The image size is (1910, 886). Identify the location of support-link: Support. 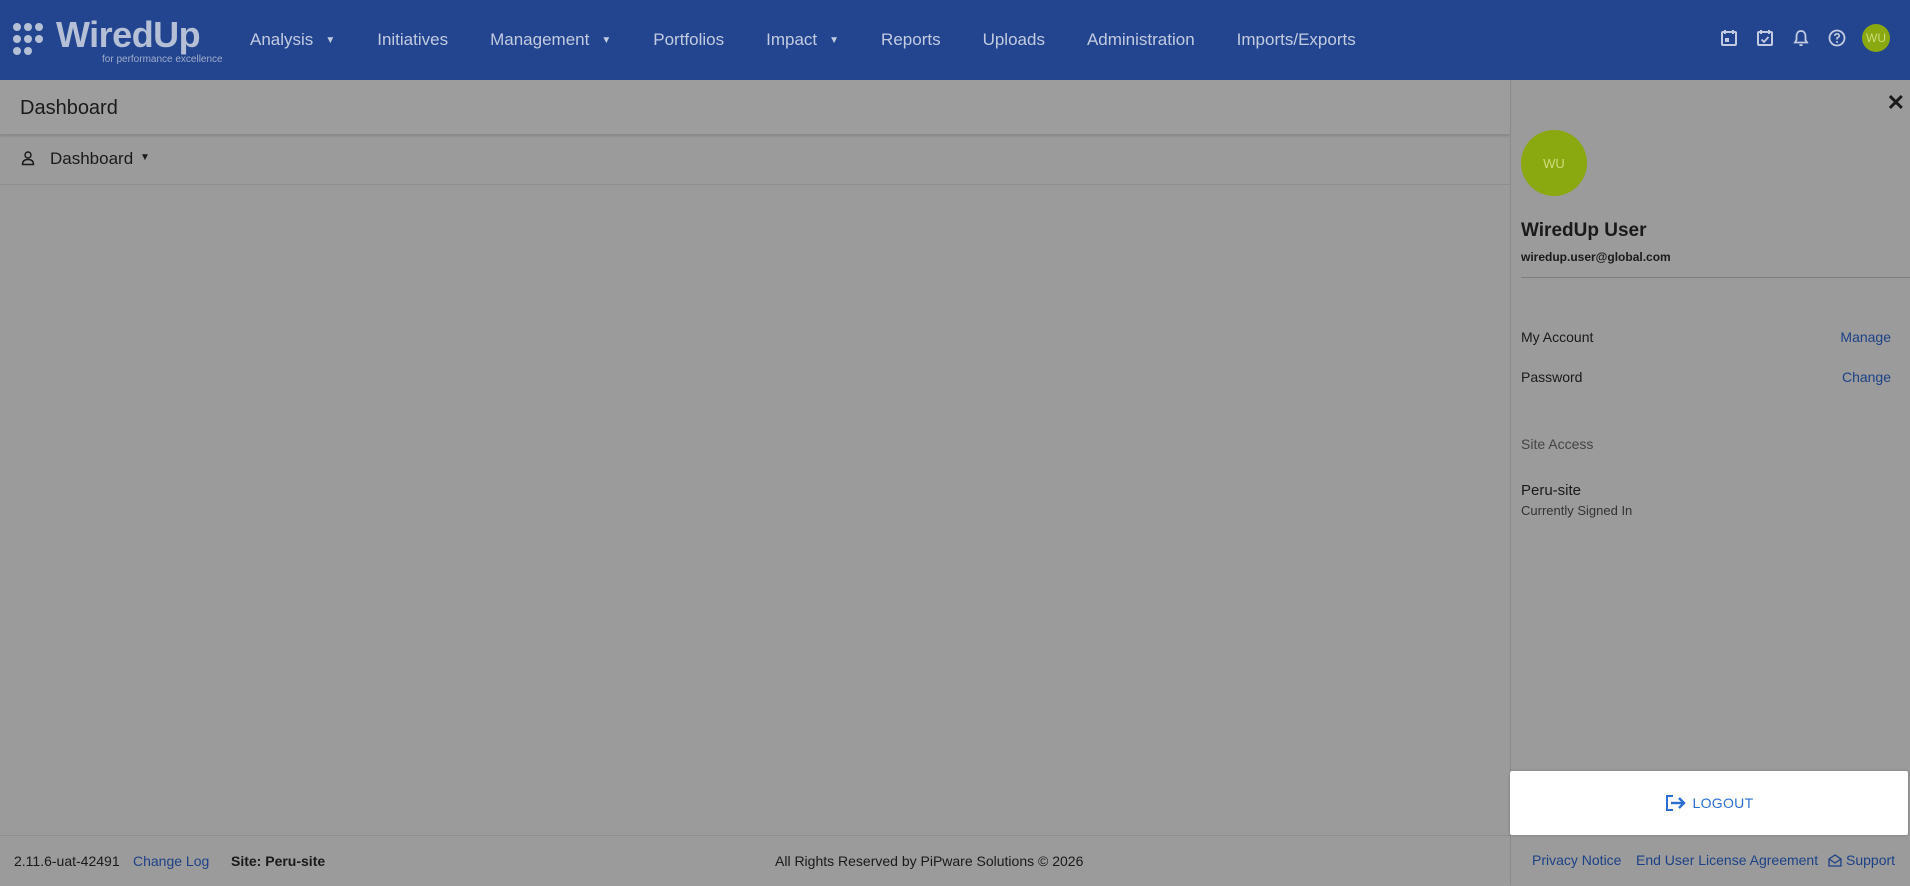
(1870, 860).